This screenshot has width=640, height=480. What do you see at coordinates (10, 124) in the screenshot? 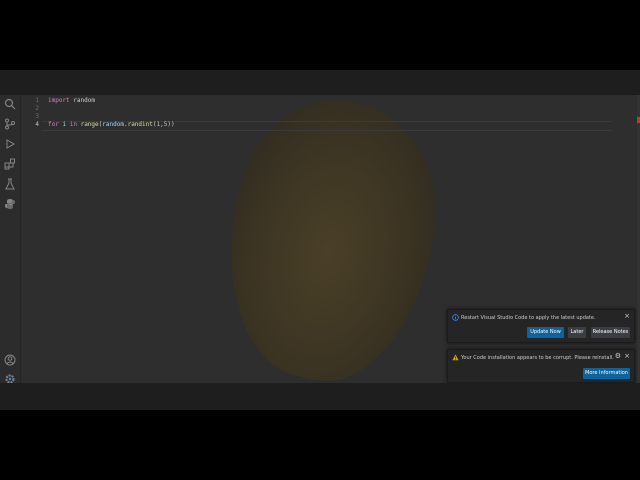
I see `source-control-icon` at bounding box center [10, 124].